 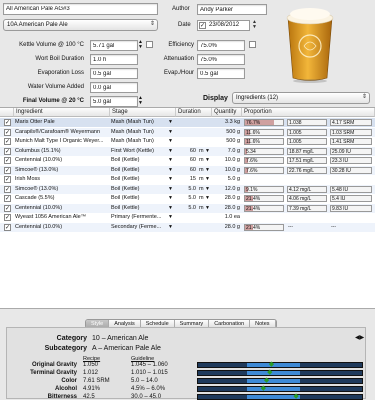 I want to click on quantity-value: 1.0 ea, so click(x=226, y=217).